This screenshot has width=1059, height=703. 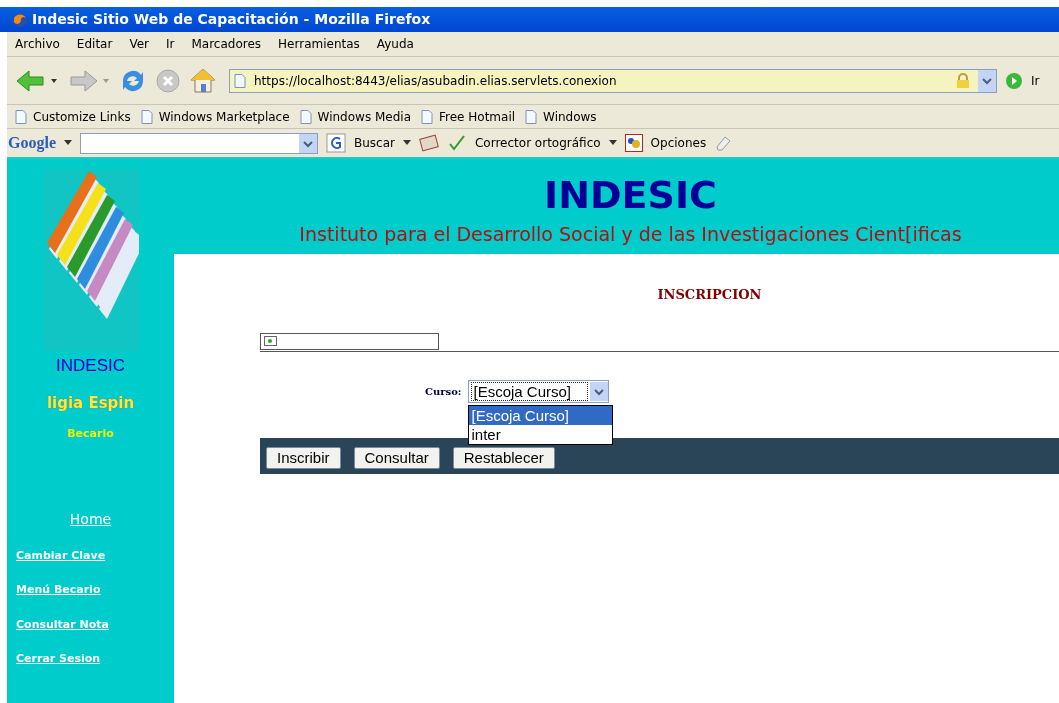 I want to click on course-label: Curso:, so click(x=443, y=392).